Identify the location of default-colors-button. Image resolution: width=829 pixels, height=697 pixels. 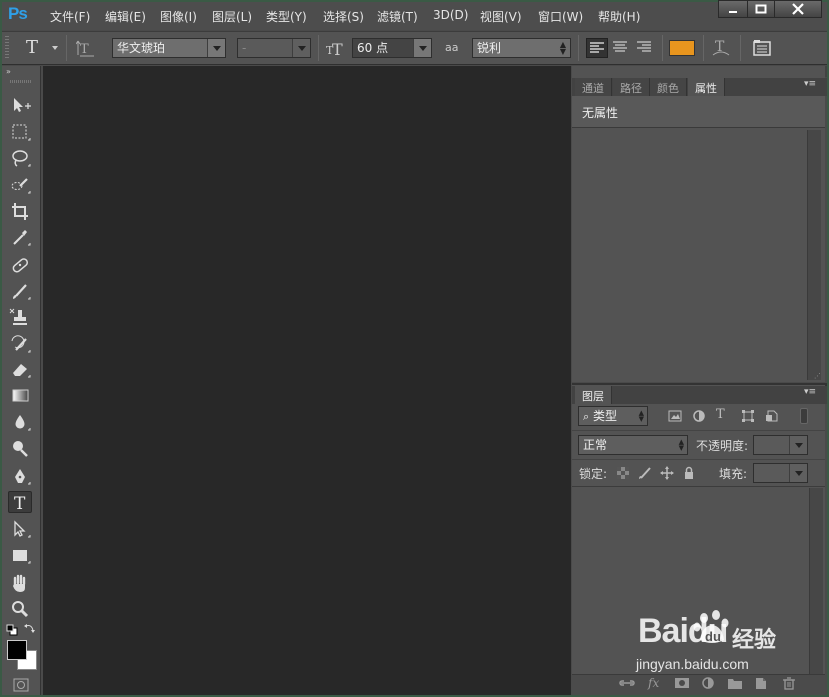
(12, 630).